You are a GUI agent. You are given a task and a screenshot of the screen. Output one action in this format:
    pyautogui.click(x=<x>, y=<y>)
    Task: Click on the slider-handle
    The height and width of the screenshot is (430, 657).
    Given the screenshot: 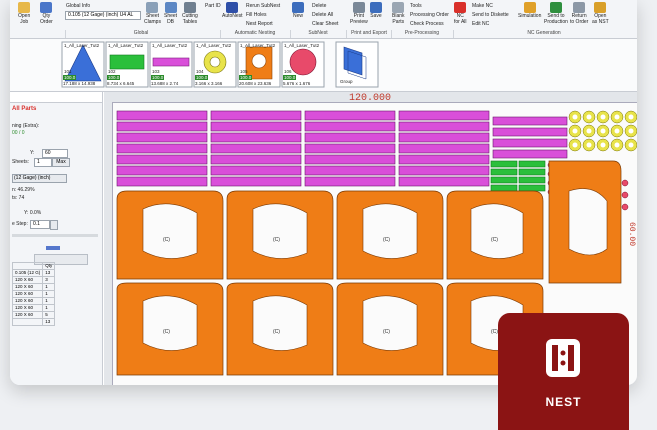 What is the action you would take?
    pyautogui.click(x=53, y=248)
    